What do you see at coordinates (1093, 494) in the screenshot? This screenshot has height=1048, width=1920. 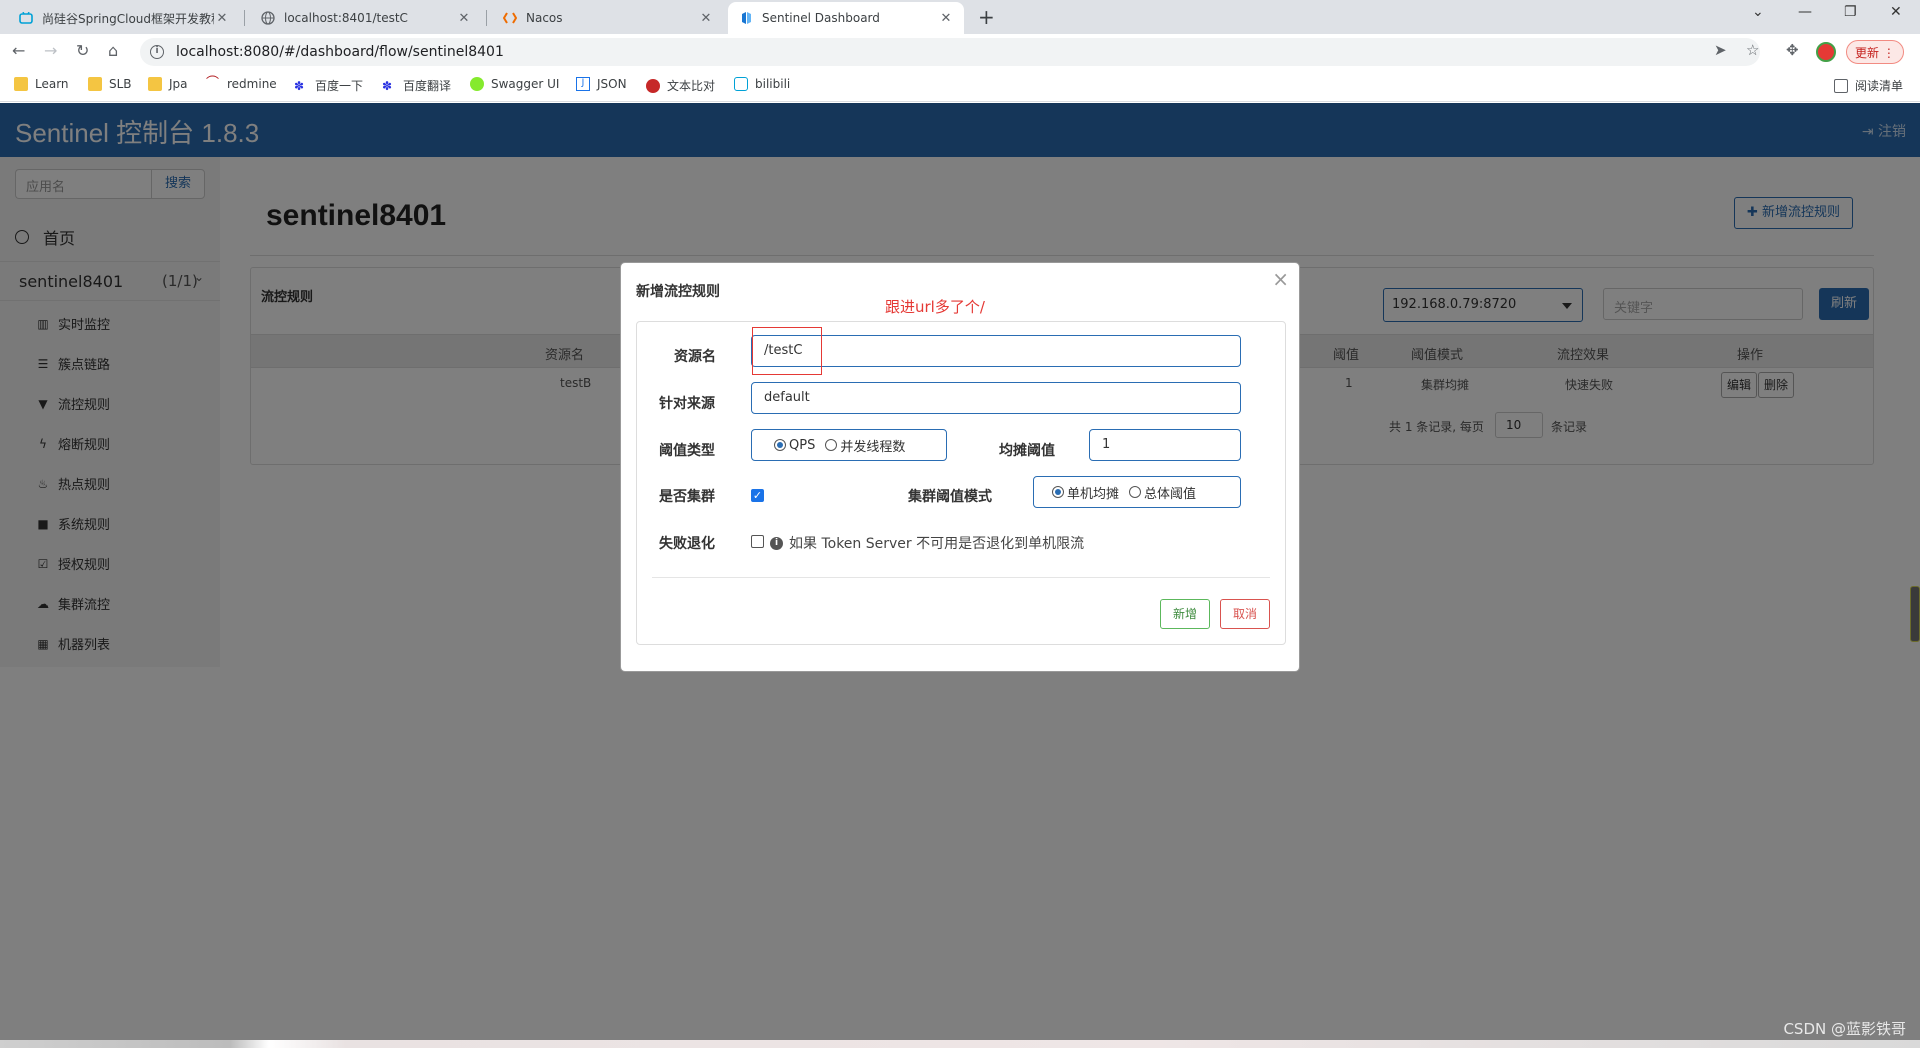 I see `single-avg-option-label: 单机均摊` at bounding box center [1093, 494].